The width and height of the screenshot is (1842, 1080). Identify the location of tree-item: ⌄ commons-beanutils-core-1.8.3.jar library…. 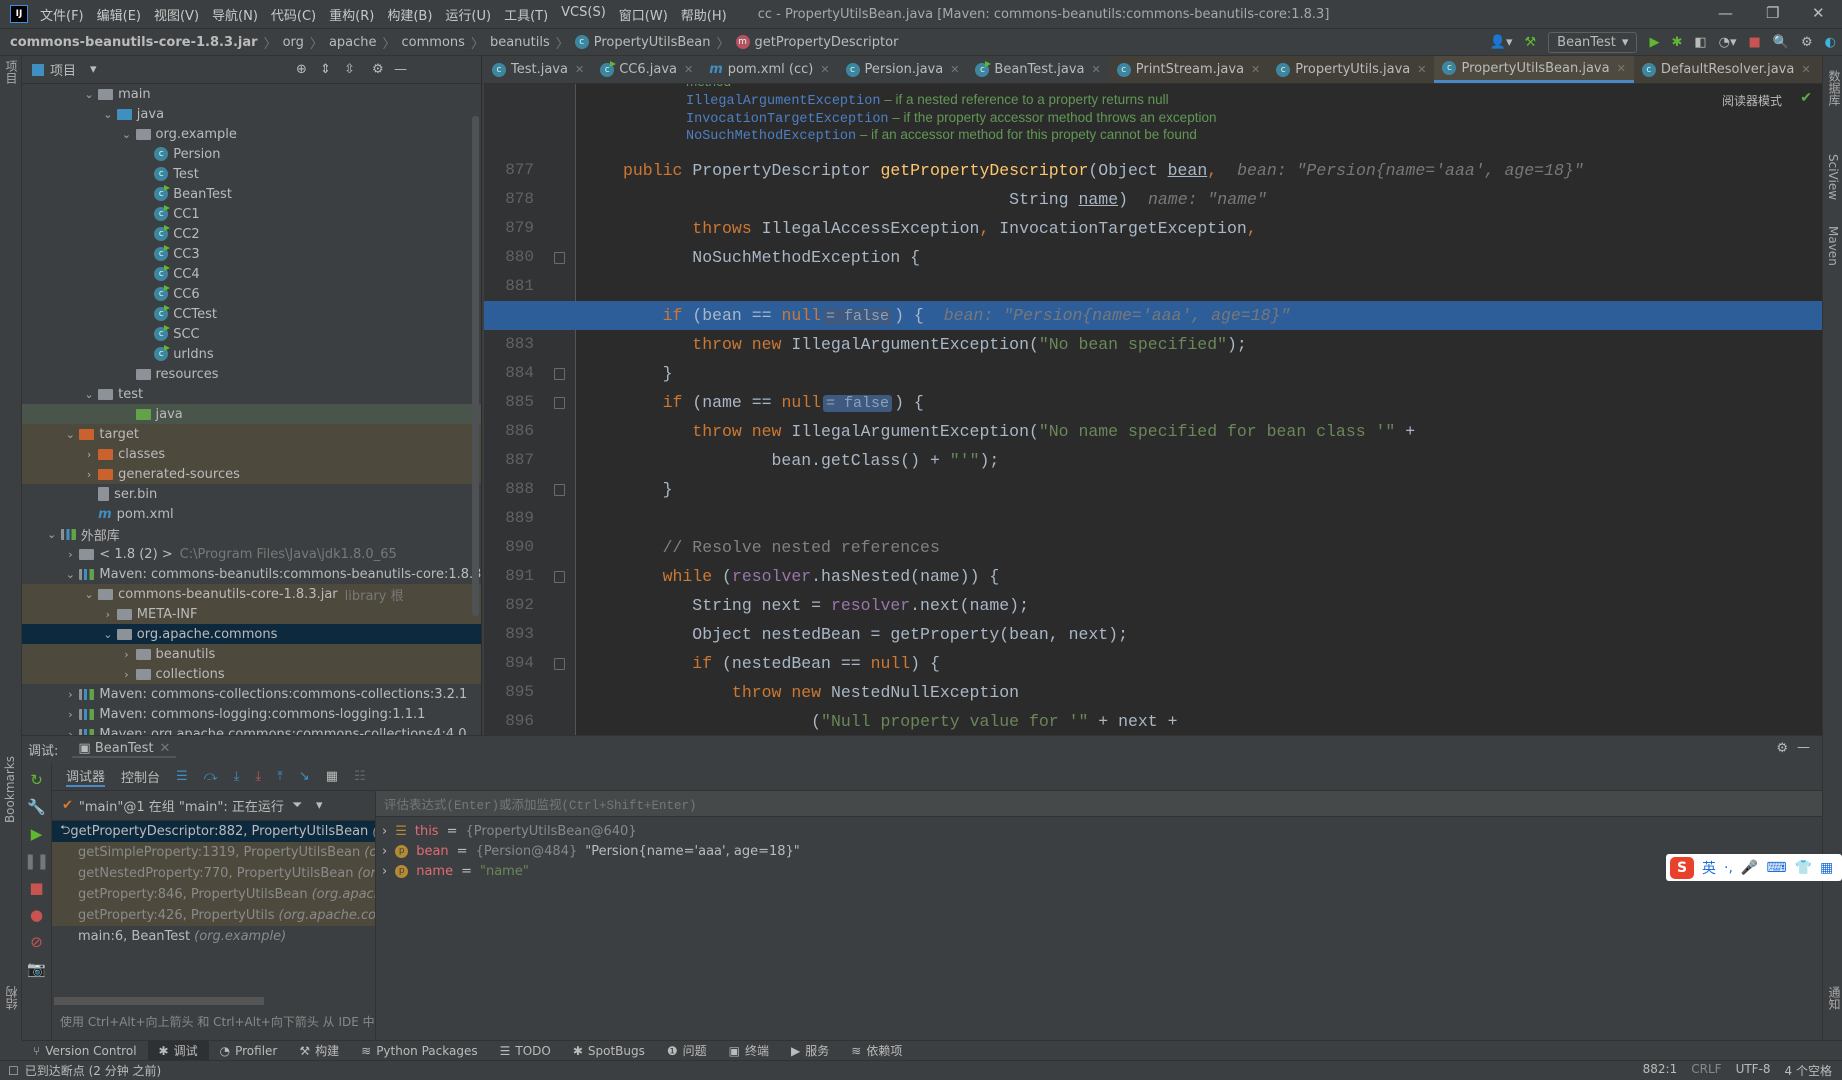
(251, 594).